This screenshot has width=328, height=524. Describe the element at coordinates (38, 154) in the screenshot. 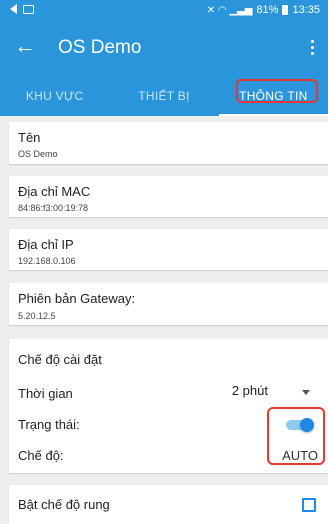

I see `name-value: OS Demo` at that location.